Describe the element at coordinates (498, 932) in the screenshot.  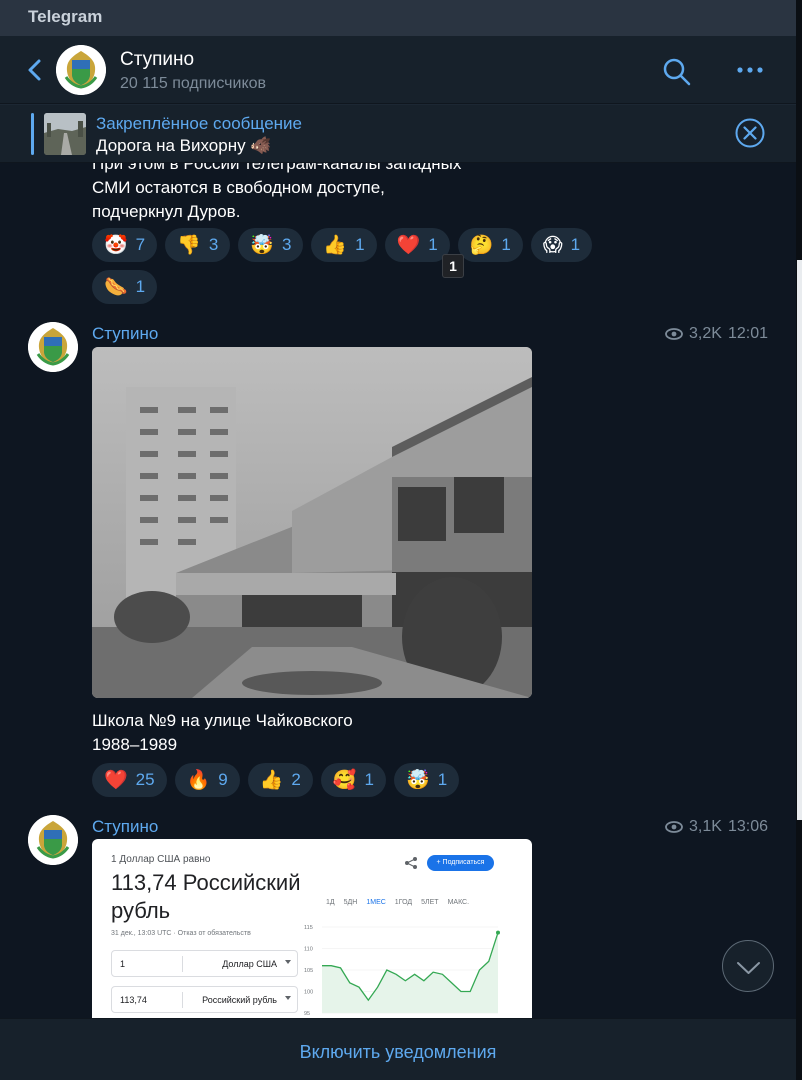
I see `chart-last-point` at that location.